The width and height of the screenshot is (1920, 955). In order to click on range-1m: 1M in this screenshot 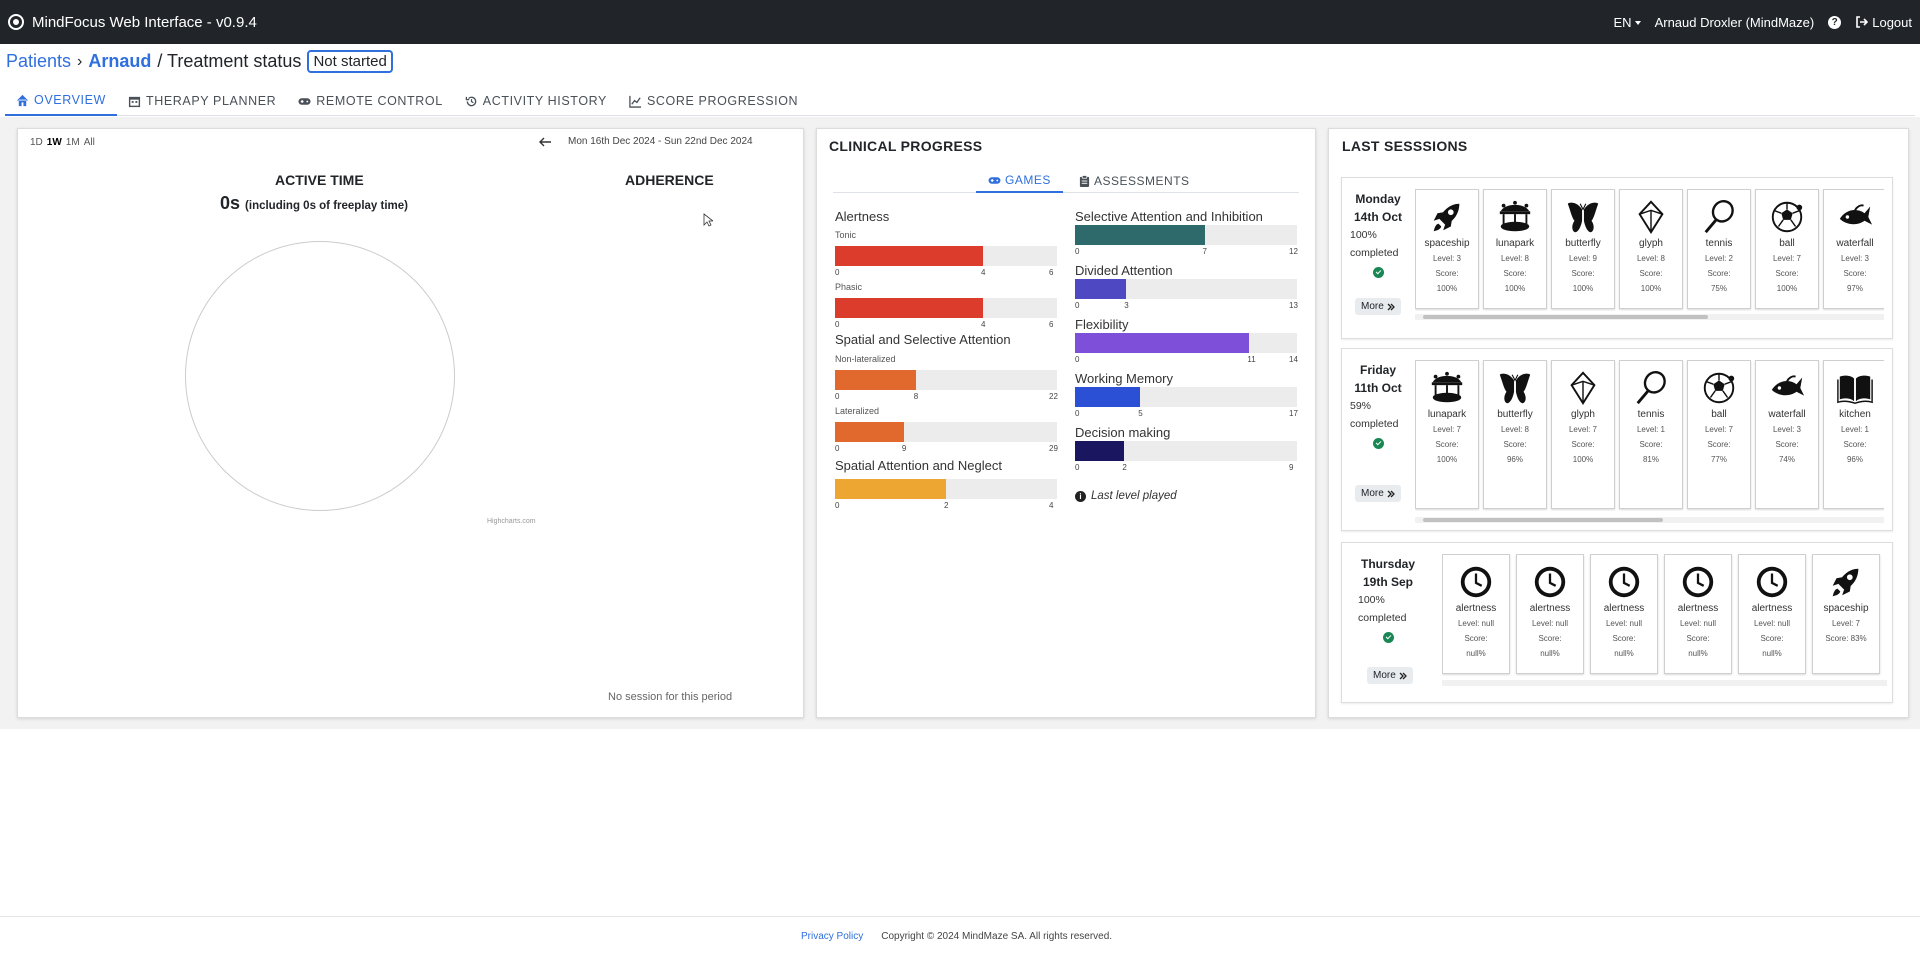, I will do `click(73, 142)`.